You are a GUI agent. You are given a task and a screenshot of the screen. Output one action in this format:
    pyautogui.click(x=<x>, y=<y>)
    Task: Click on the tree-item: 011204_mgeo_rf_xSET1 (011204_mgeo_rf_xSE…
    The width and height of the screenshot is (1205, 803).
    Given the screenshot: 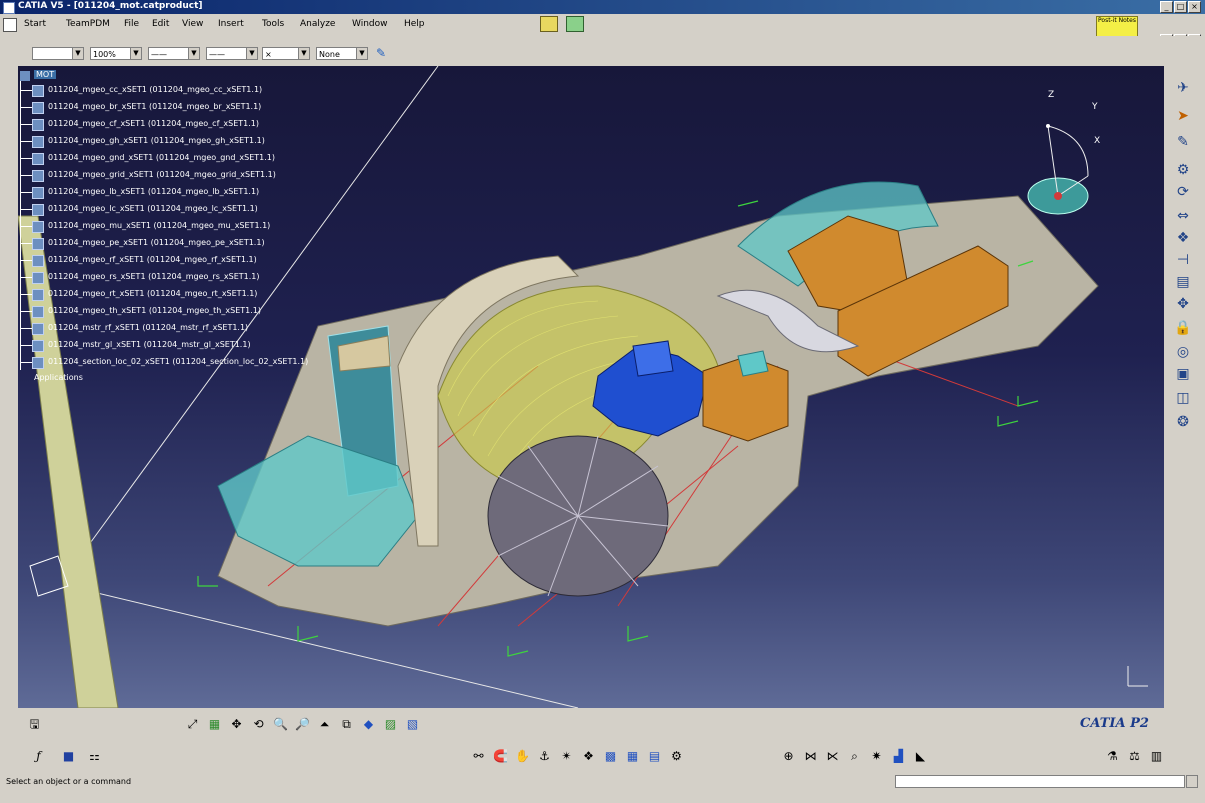 What is the action you would take?
    pyautogui.click(x=190, y=260)
    